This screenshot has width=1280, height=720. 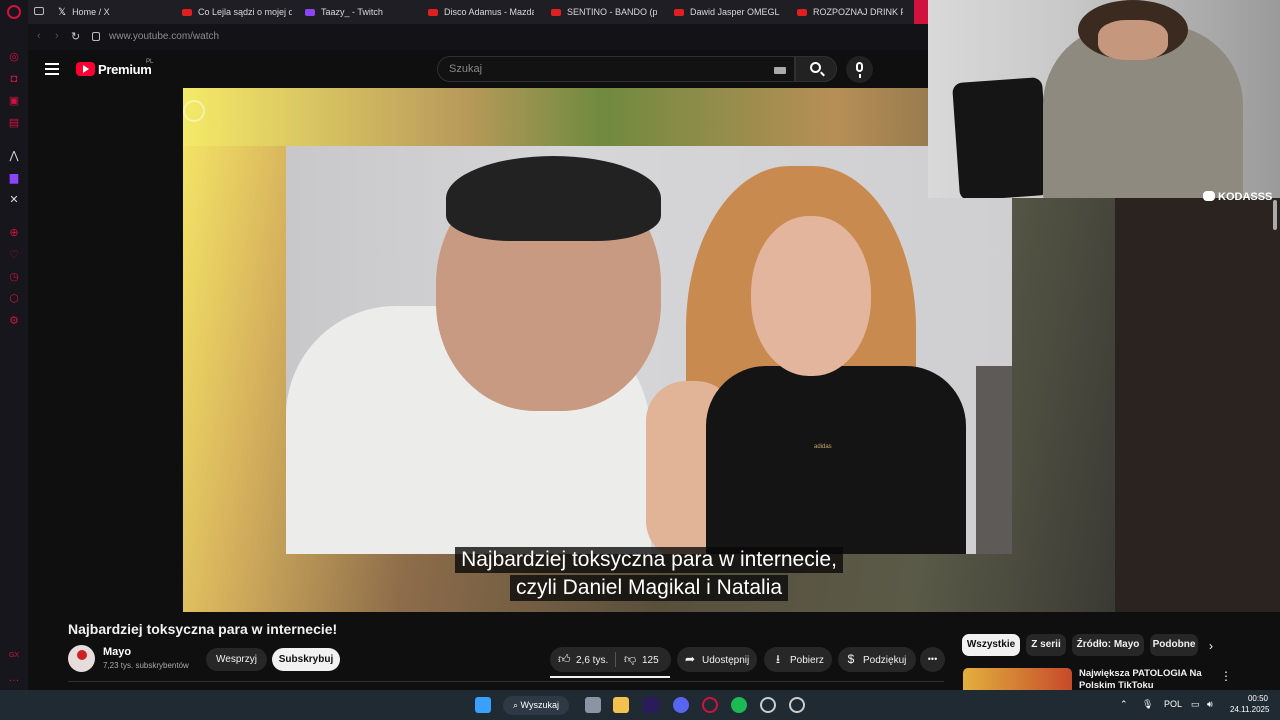 I want to click on tab-0: 𝕏 Home / X, so click(x=113, y=12).